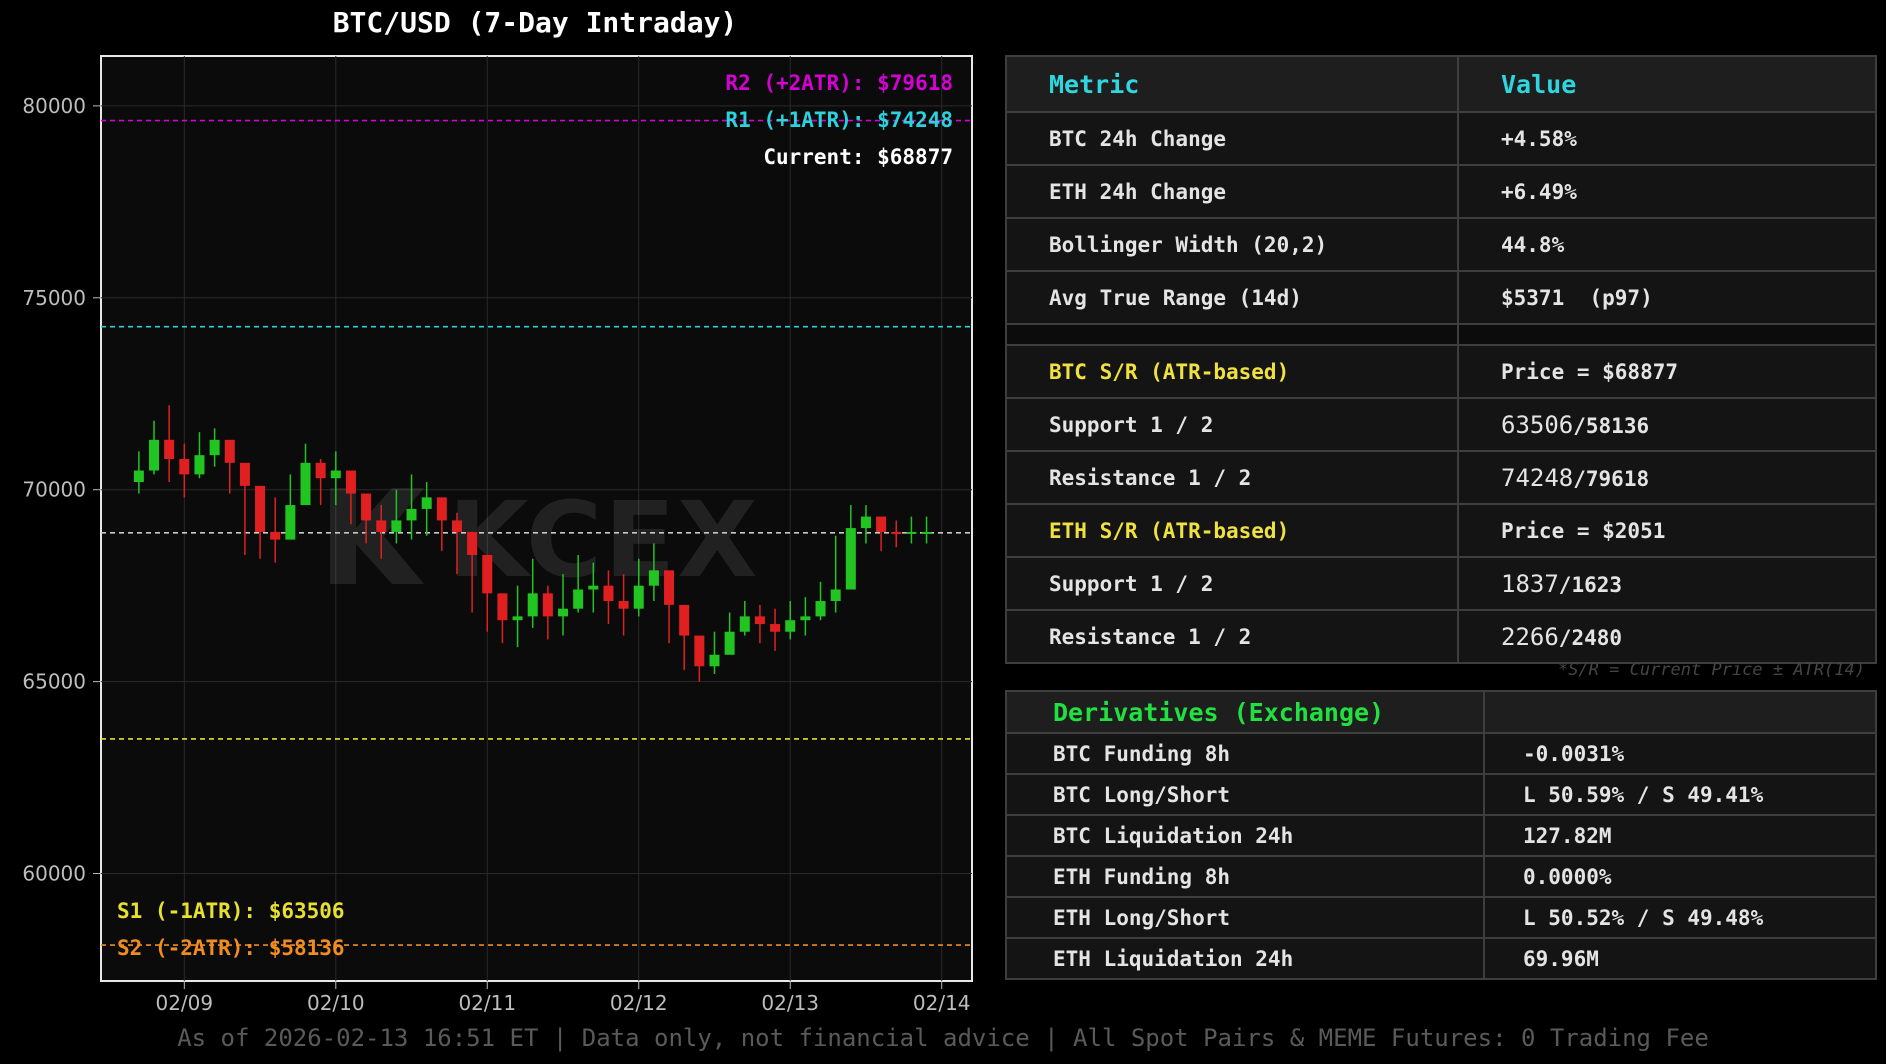 This screenshot has height=1064, width=1886. Describe the element at coordinates (1667, 424) in the screenshot. I see `metric-value: 63506/58136` at that location.